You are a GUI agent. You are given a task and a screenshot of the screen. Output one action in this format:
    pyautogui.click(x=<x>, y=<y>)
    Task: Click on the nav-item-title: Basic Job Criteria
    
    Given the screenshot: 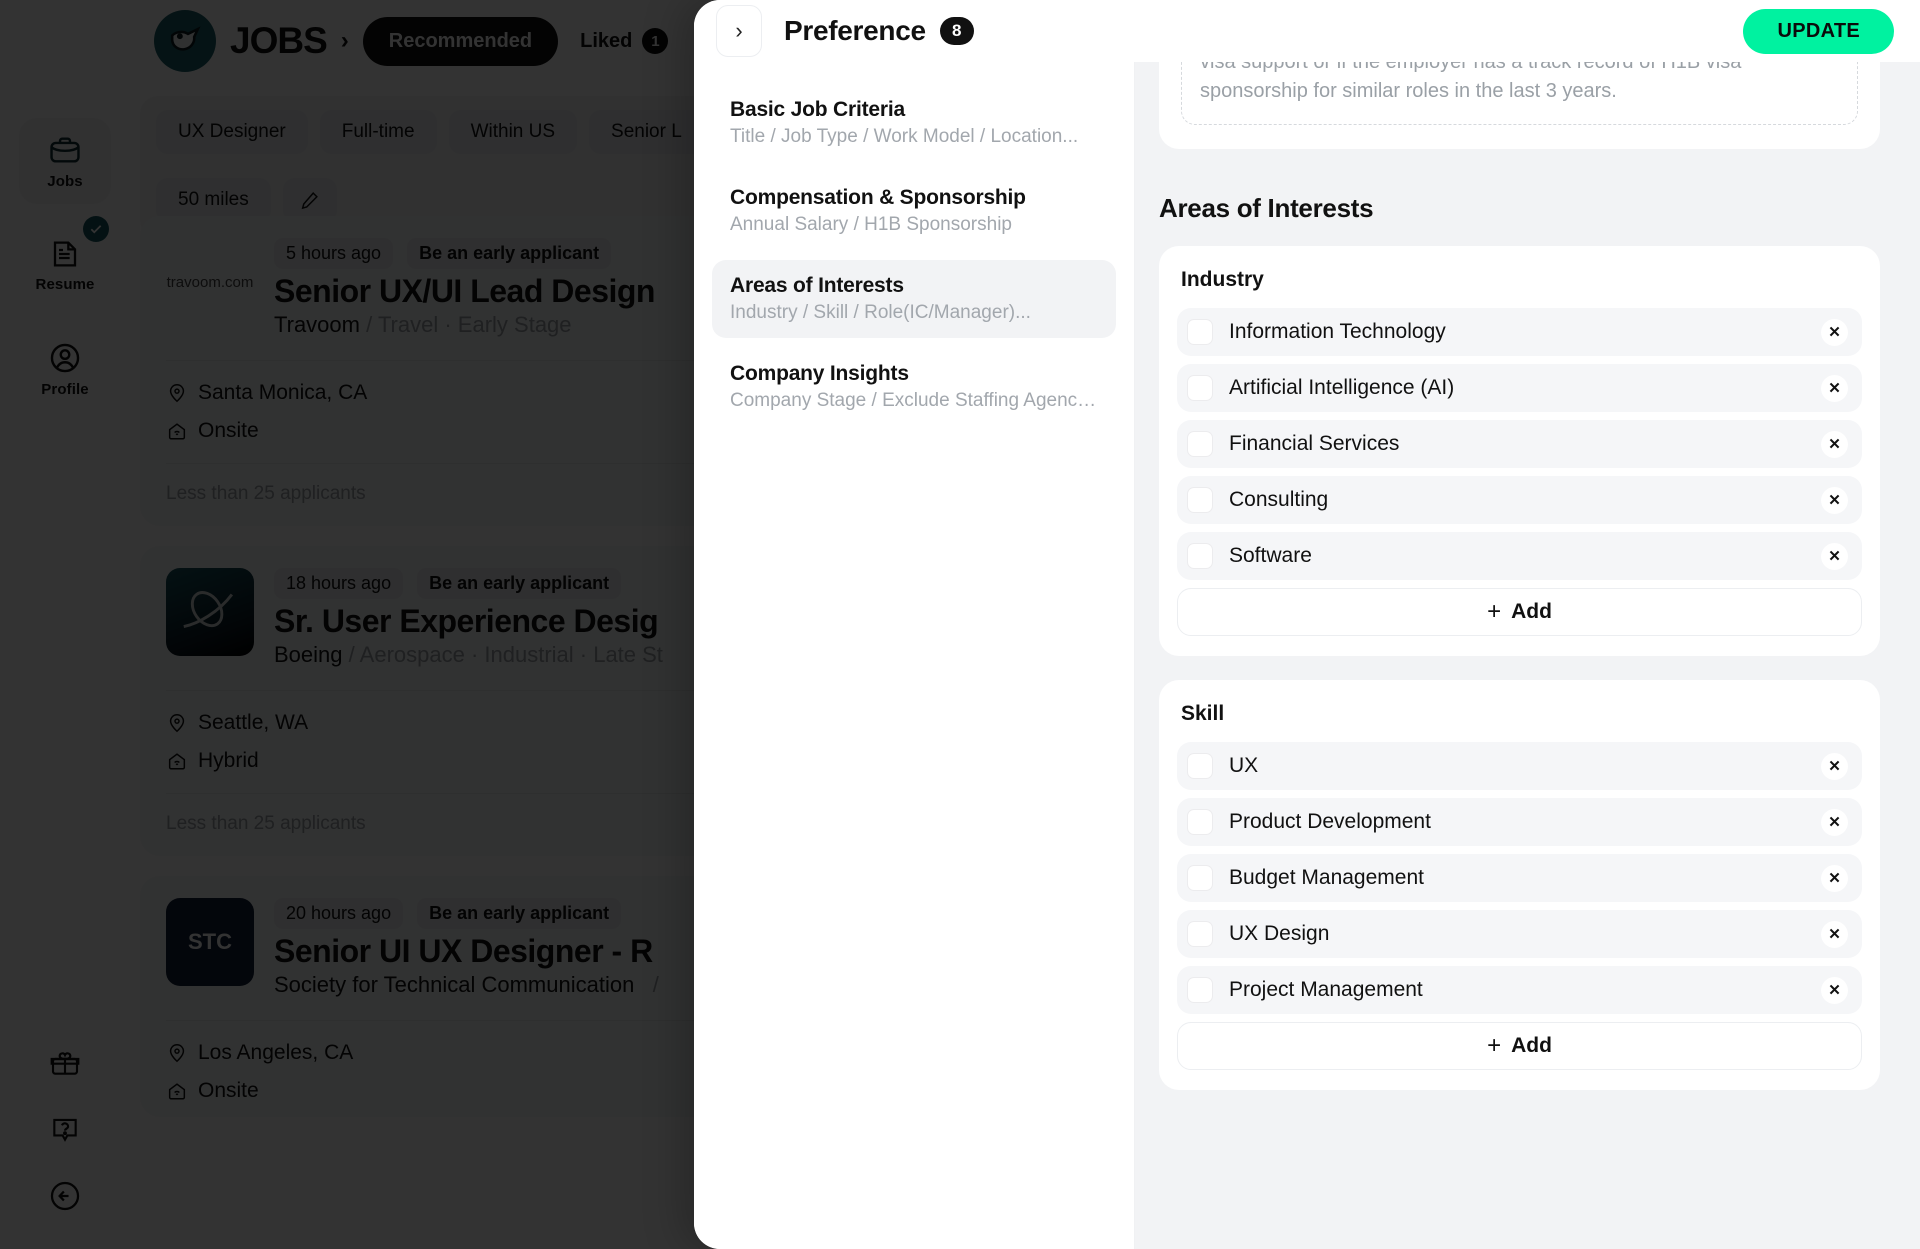 What is the action you would take?
    pyautogui.click(x=817, y=109)
    